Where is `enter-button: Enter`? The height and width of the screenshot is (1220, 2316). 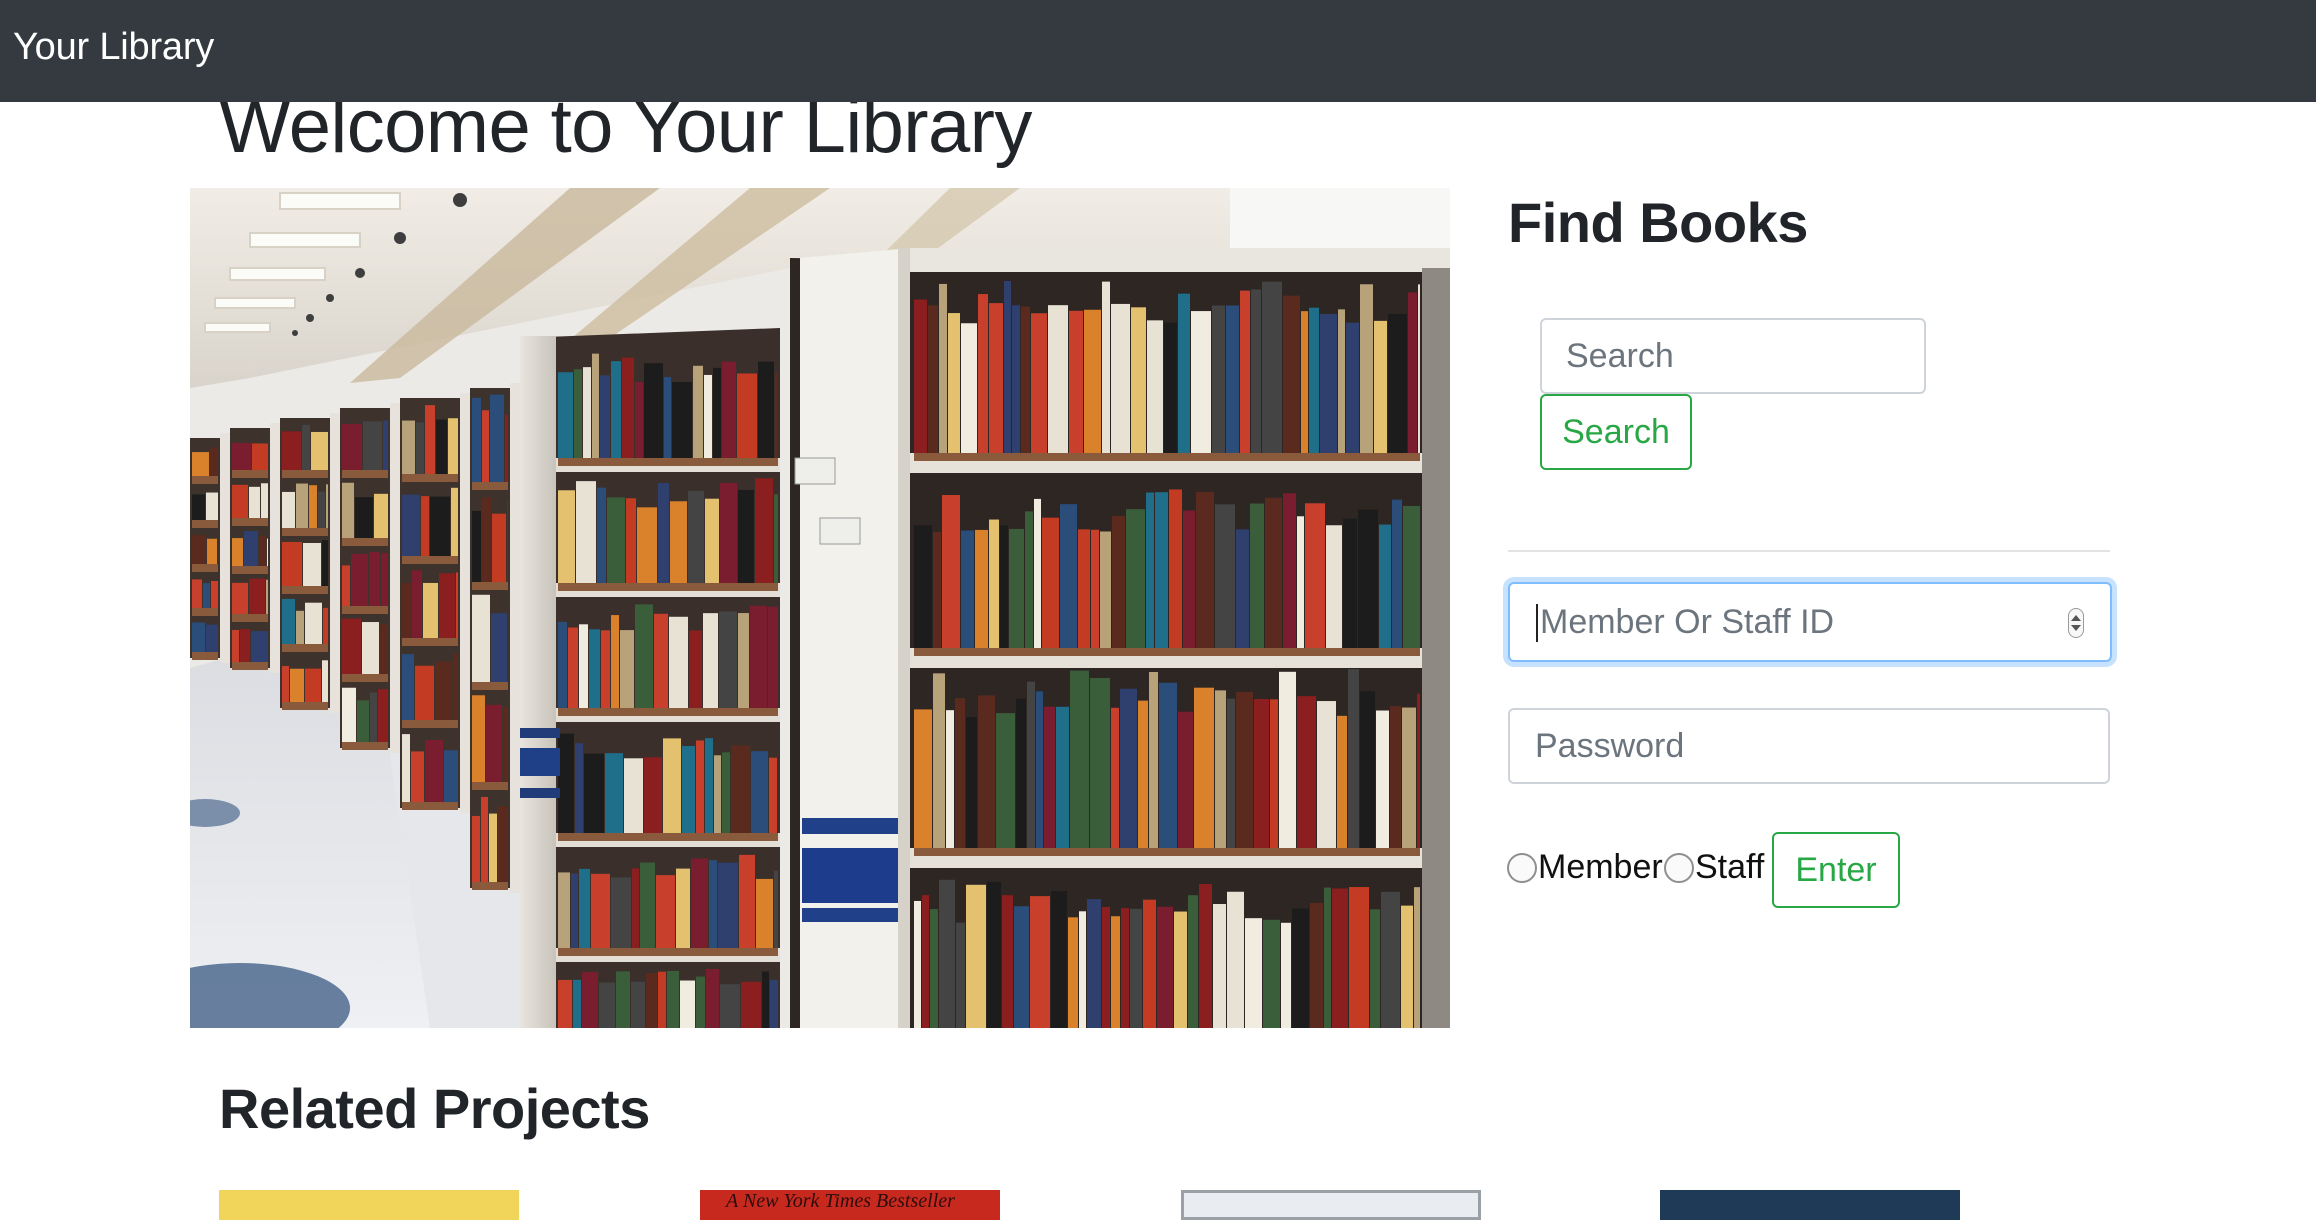 enter-button: Enter is located at coordinates (1836, 870).